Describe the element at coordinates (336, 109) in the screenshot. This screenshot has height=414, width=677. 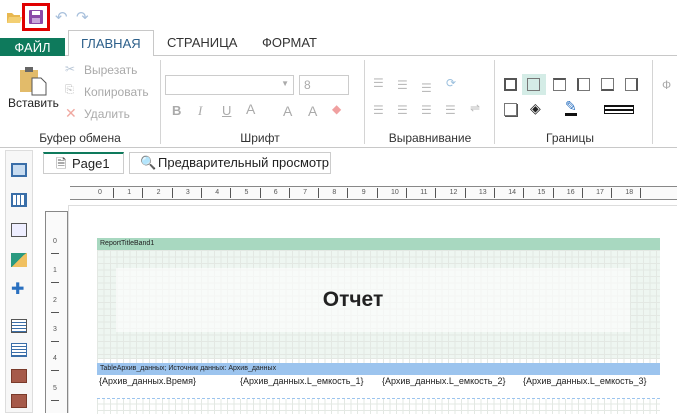
I see `clear-format-icon: ◆` at that location.